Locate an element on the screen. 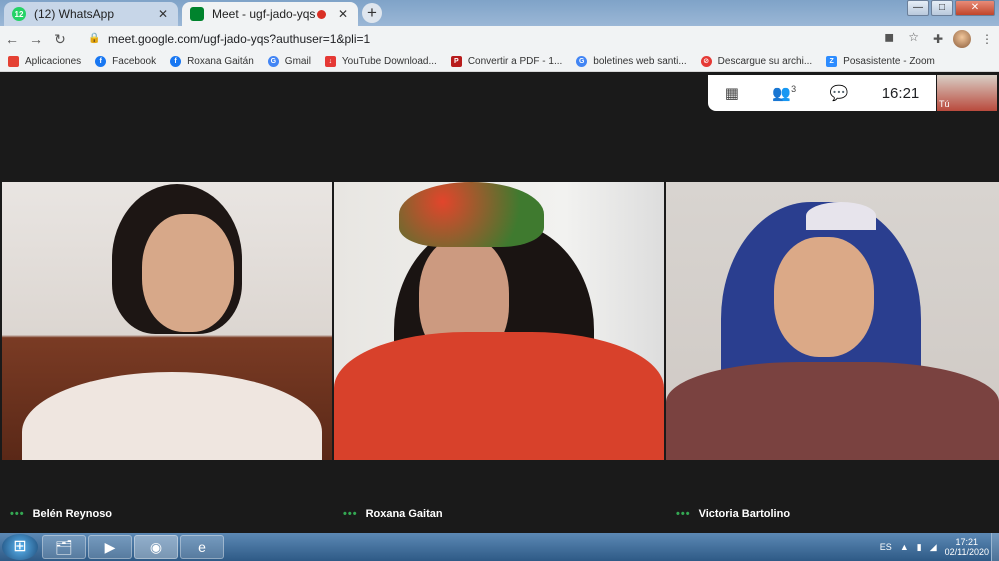 The width and height of the screenshot is (999, 561). minimize-button: — is located at coordinates (918, 8).